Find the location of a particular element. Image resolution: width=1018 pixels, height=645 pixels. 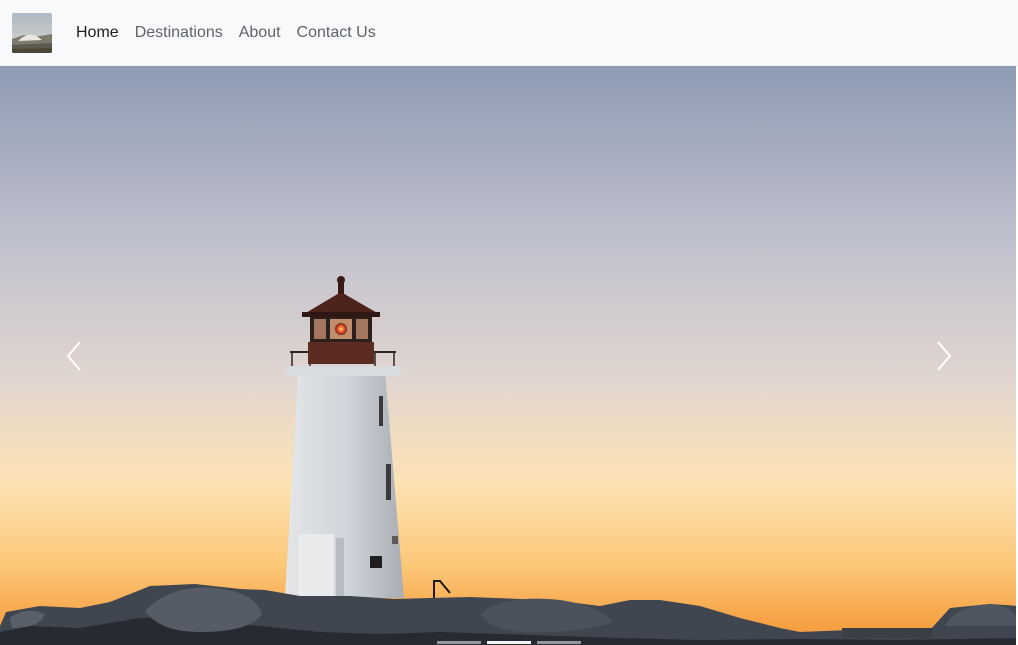

nav-link-destinations: Destinations is located at coordinates (179, 33).